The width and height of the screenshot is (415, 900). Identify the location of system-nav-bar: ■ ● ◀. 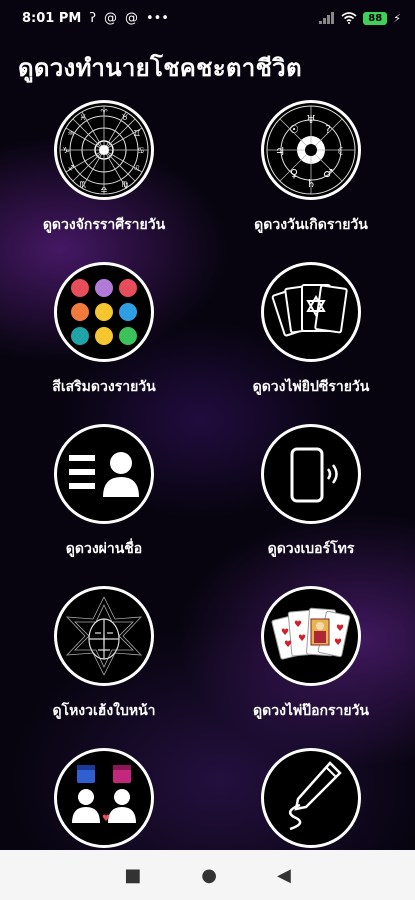
(207, 875).